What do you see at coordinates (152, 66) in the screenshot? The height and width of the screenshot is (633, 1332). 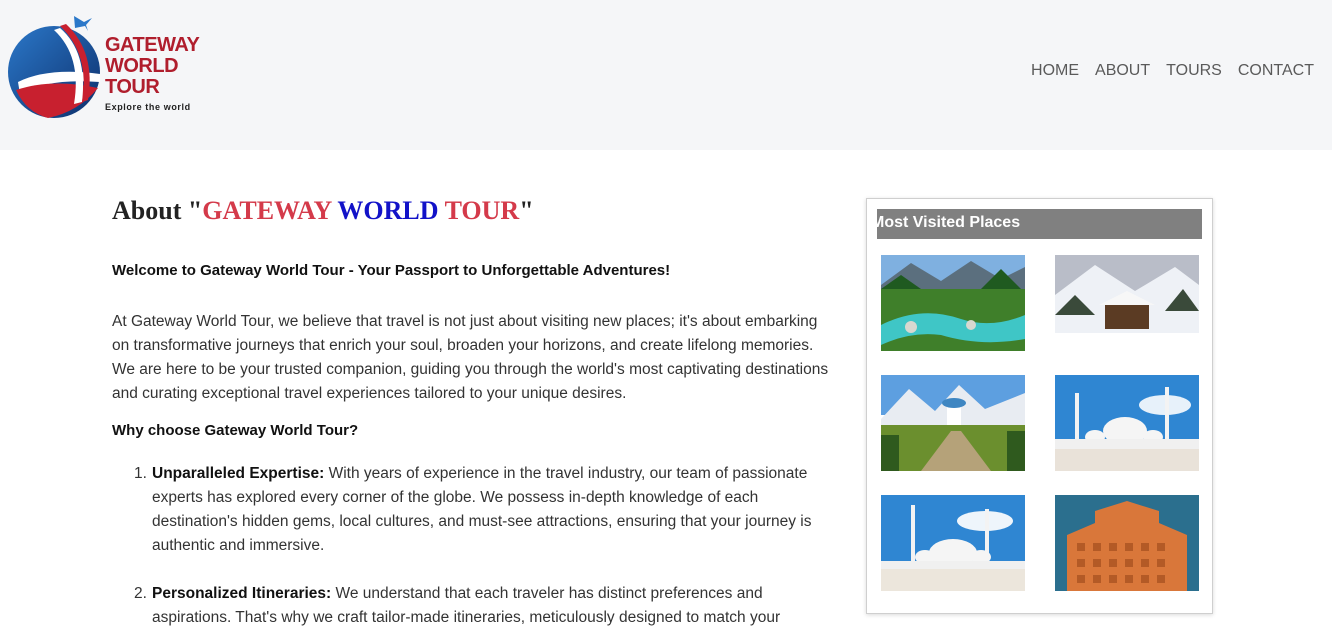 I see `brand-name: GATEWAY WORLD TOUR` at bounding box center [152, 66].